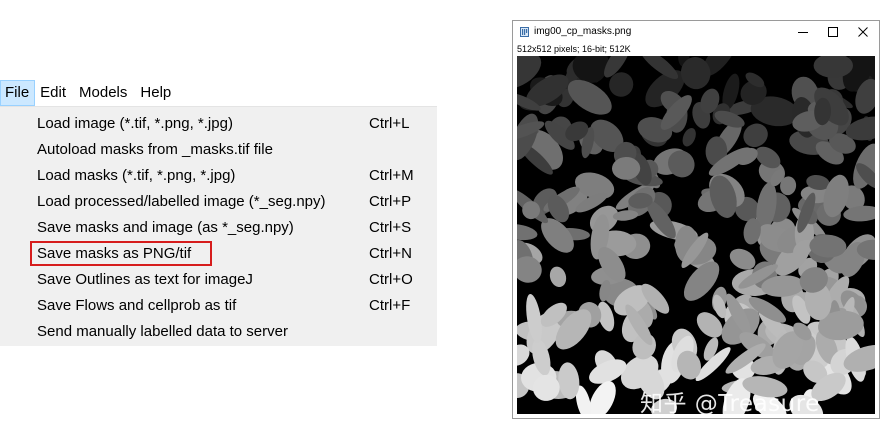 The width and height of the screenshot is (888, 437). I want to click on menu-item-send-labelled-data: Send manually labelled data to server, so click(218, 332).